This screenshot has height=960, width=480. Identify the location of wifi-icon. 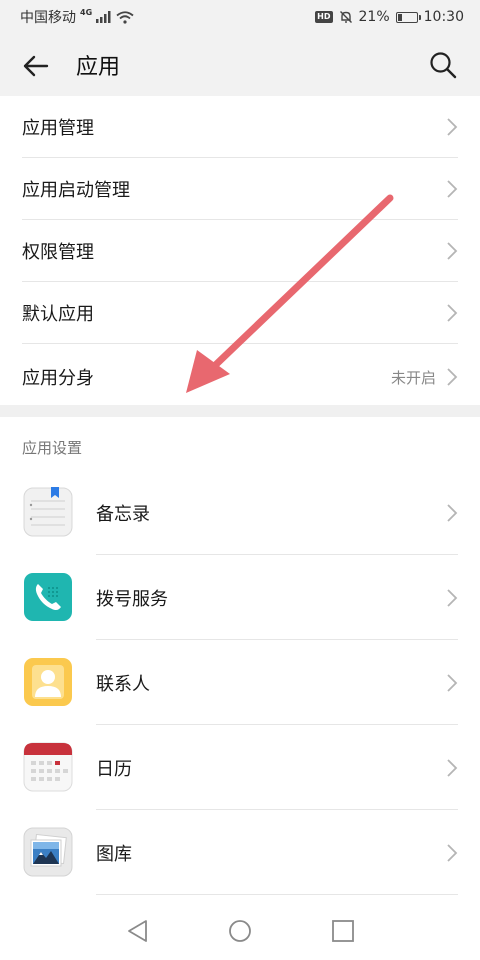
(125, 17).